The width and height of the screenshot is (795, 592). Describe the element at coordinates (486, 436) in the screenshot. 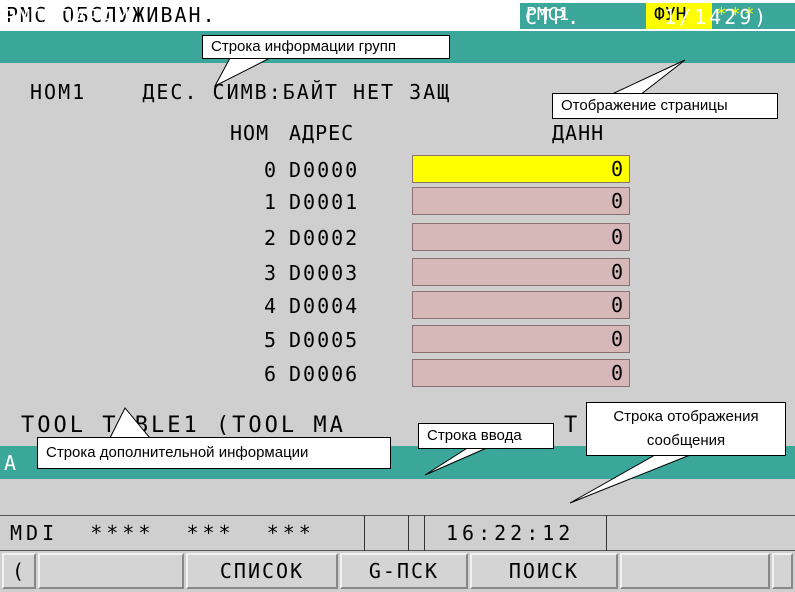

I see `callout-input-line: Строка ввода` at that location.